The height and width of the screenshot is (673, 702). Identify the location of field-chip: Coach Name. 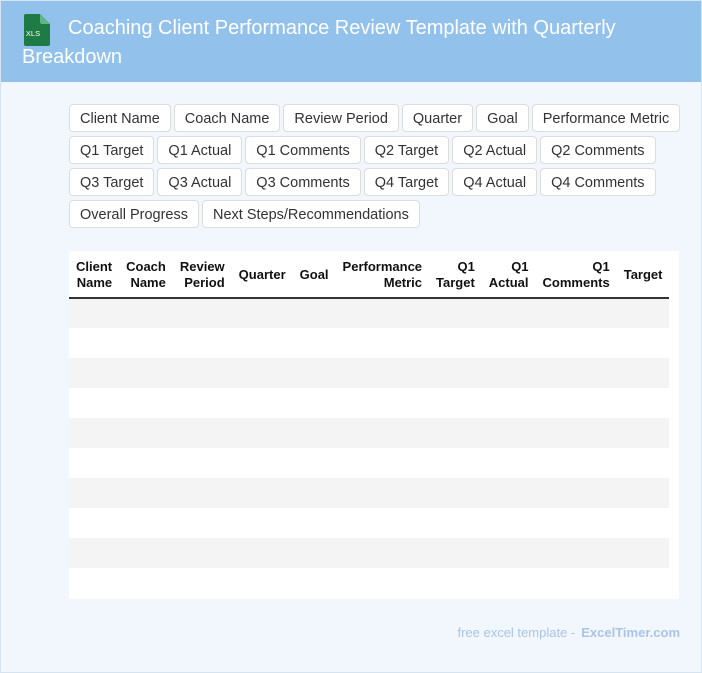
(227, 118).